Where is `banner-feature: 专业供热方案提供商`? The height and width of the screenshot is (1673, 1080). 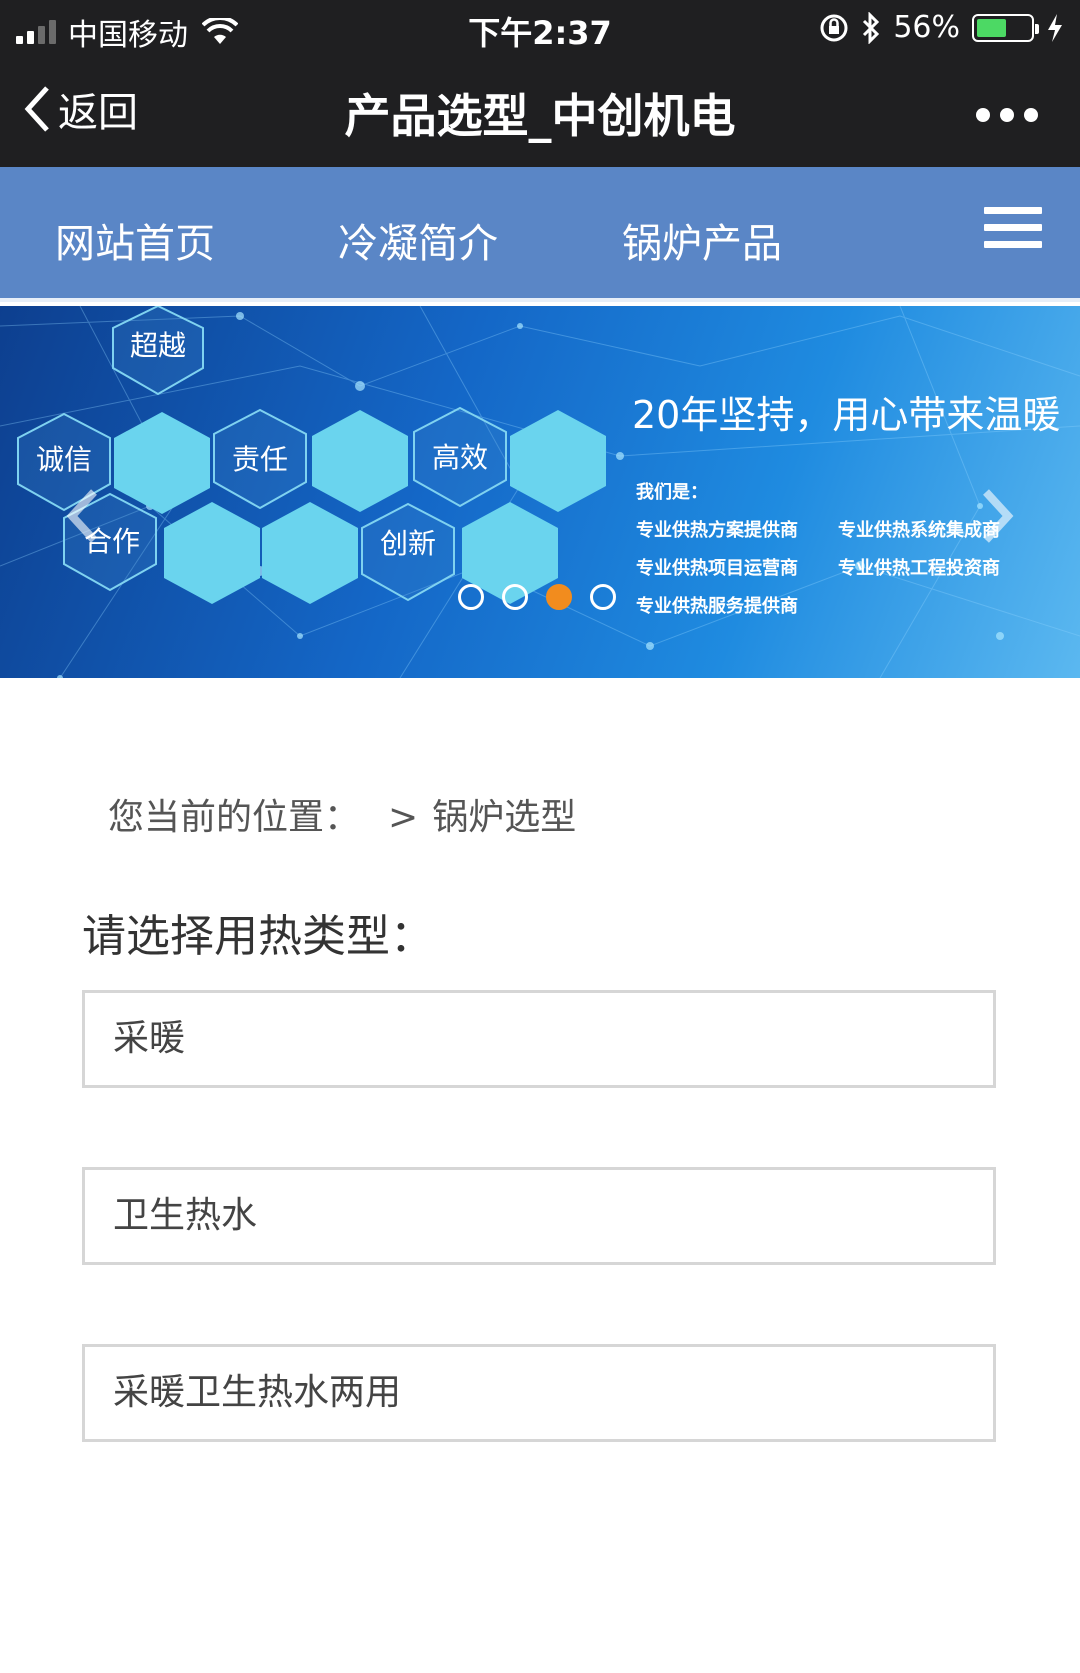
banner-feature: 专业供热方案提供商 is located at coordinates (717, 530).